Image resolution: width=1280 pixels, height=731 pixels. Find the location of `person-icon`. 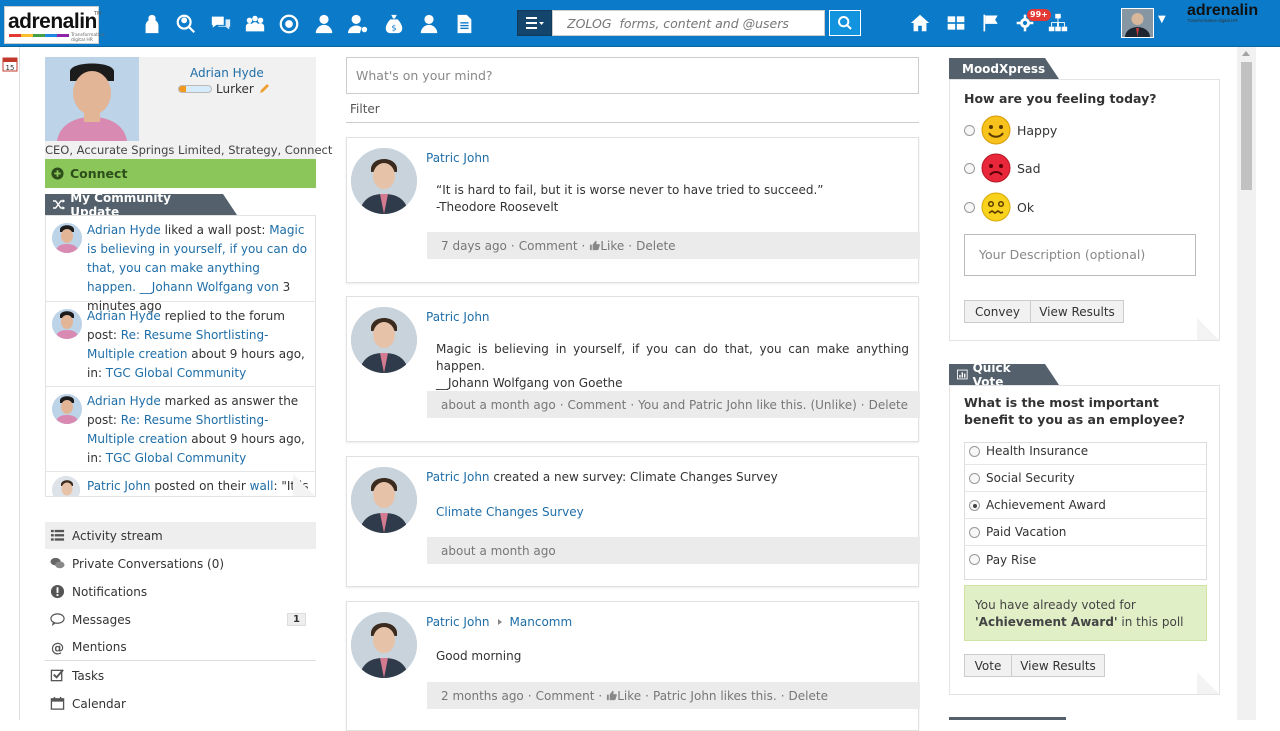

person-icon is located at coordinates (429, 24).